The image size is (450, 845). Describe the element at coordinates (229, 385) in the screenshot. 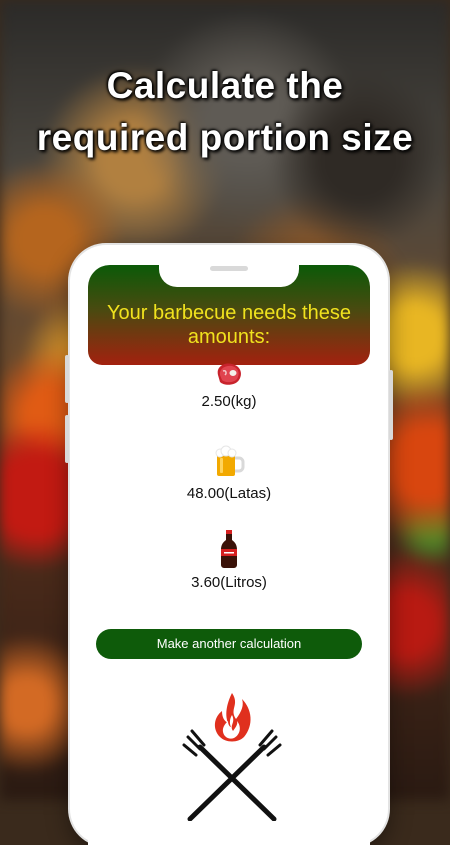

I see `meat-result: 2.50(kg)` at that location.